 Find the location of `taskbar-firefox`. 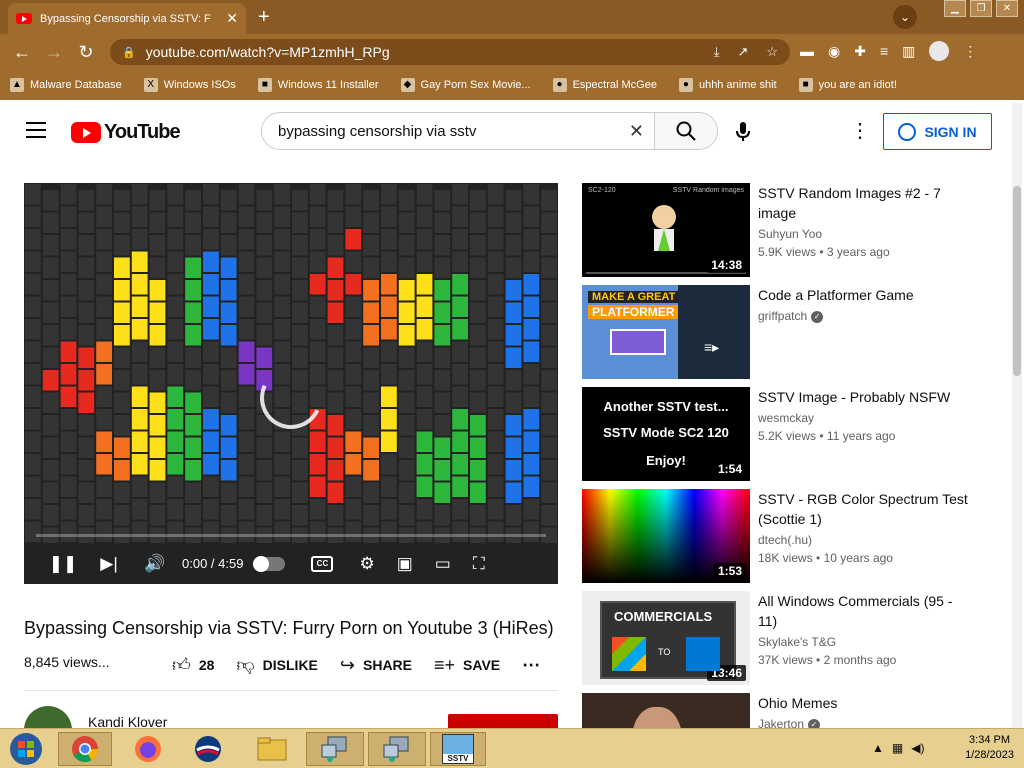

taskbar-firefox is located at coordinates (148, 749).